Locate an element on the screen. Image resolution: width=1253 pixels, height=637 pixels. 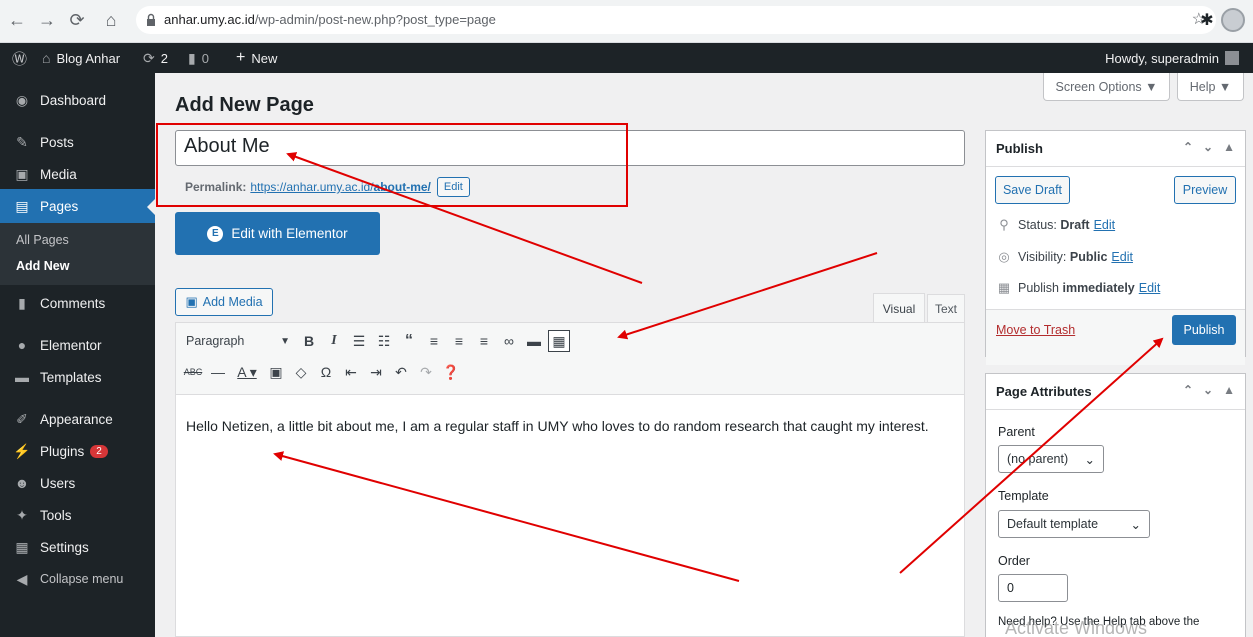
elementor-button-label: Edit with Elementor is located at coordinates (289, 233).